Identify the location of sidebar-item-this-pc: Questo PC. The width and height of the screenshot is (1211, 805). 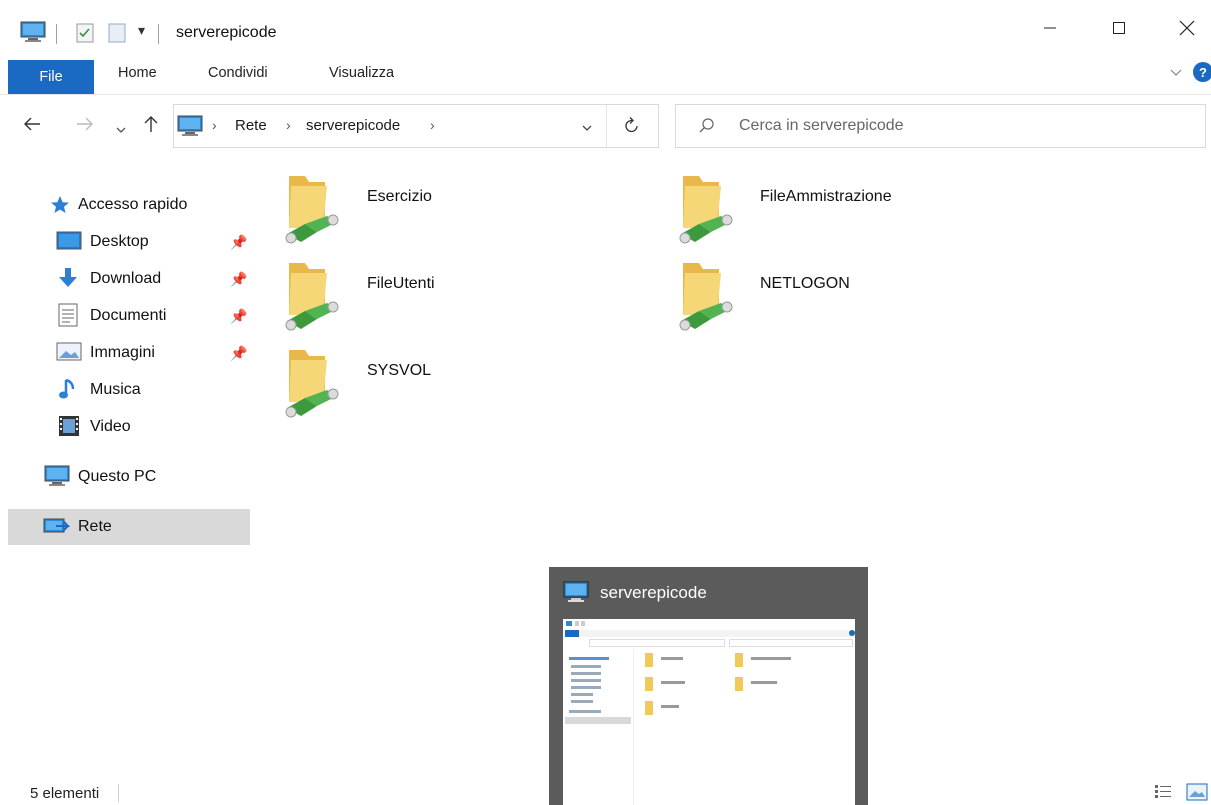
(129, 477).